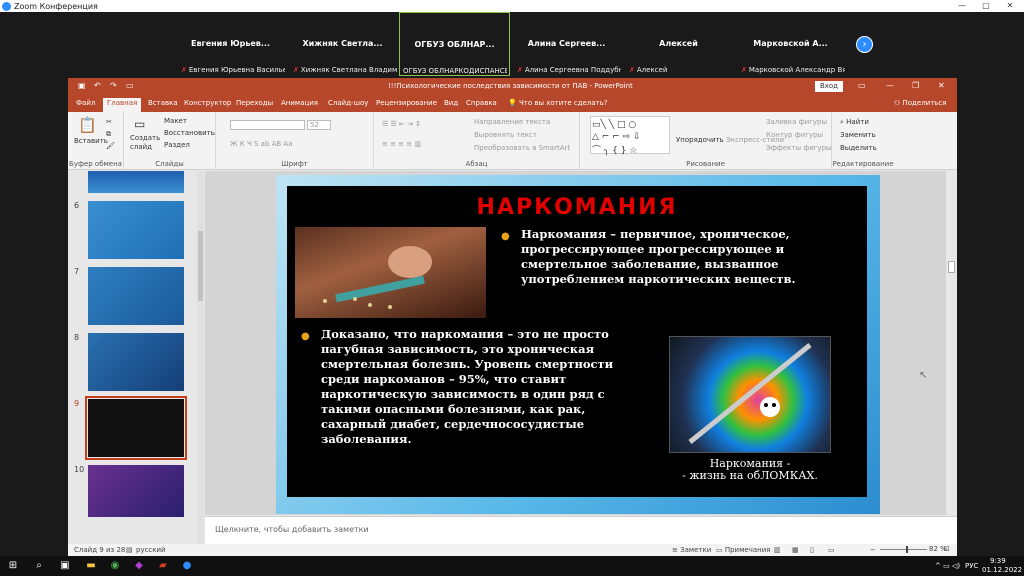 The width and height of the screenshot is (1024, 576). Describe the element at coordinates (558, 105) in the screenshot. I see `tell-me-box: 💡 Что вы хотите сделать?` at that location.